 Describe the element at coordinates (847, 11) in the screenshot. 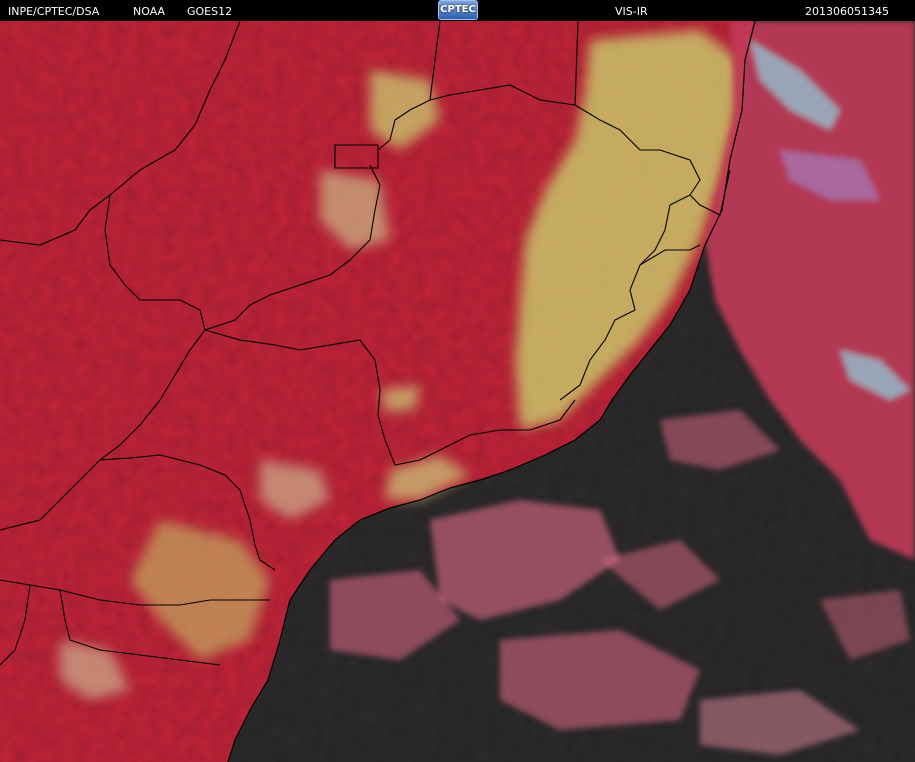

I see `timestamp-label: 201306051345` at that location.